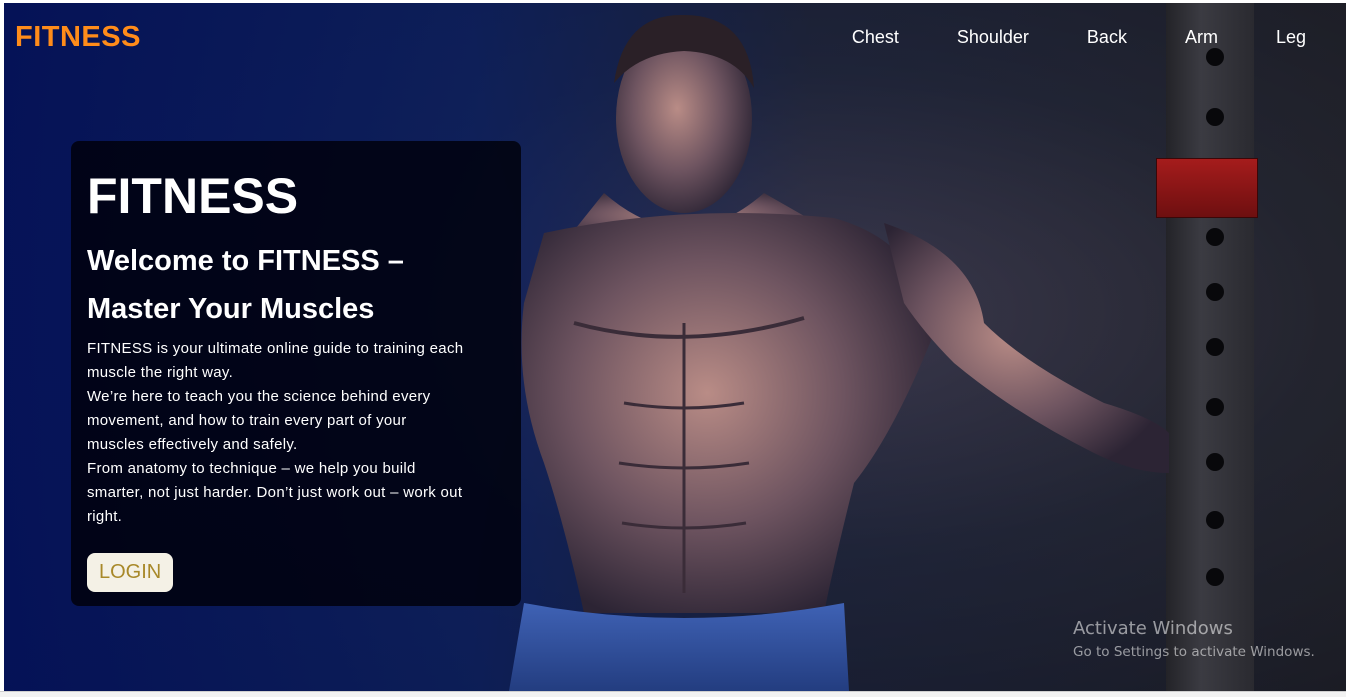 This screenshot has height=697, width=1346. Describe the element at coordinates (673, 694) in the screenshot. I see `bottom-edge` at that location.